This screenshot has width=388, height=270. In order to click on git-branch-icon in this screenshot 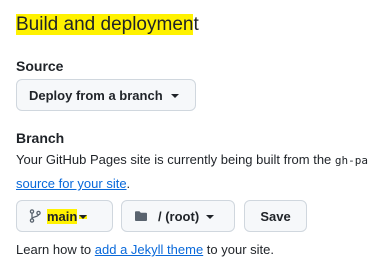, I will do `click(35, 216)`.